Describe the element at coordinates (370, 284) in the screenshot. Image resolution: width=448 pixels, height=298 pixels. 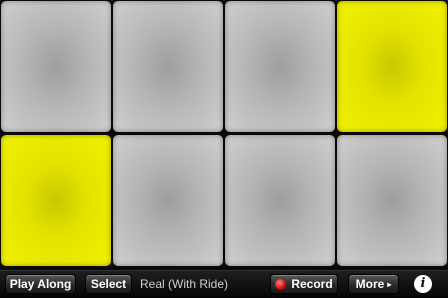
I see `more-label: More` at that location.